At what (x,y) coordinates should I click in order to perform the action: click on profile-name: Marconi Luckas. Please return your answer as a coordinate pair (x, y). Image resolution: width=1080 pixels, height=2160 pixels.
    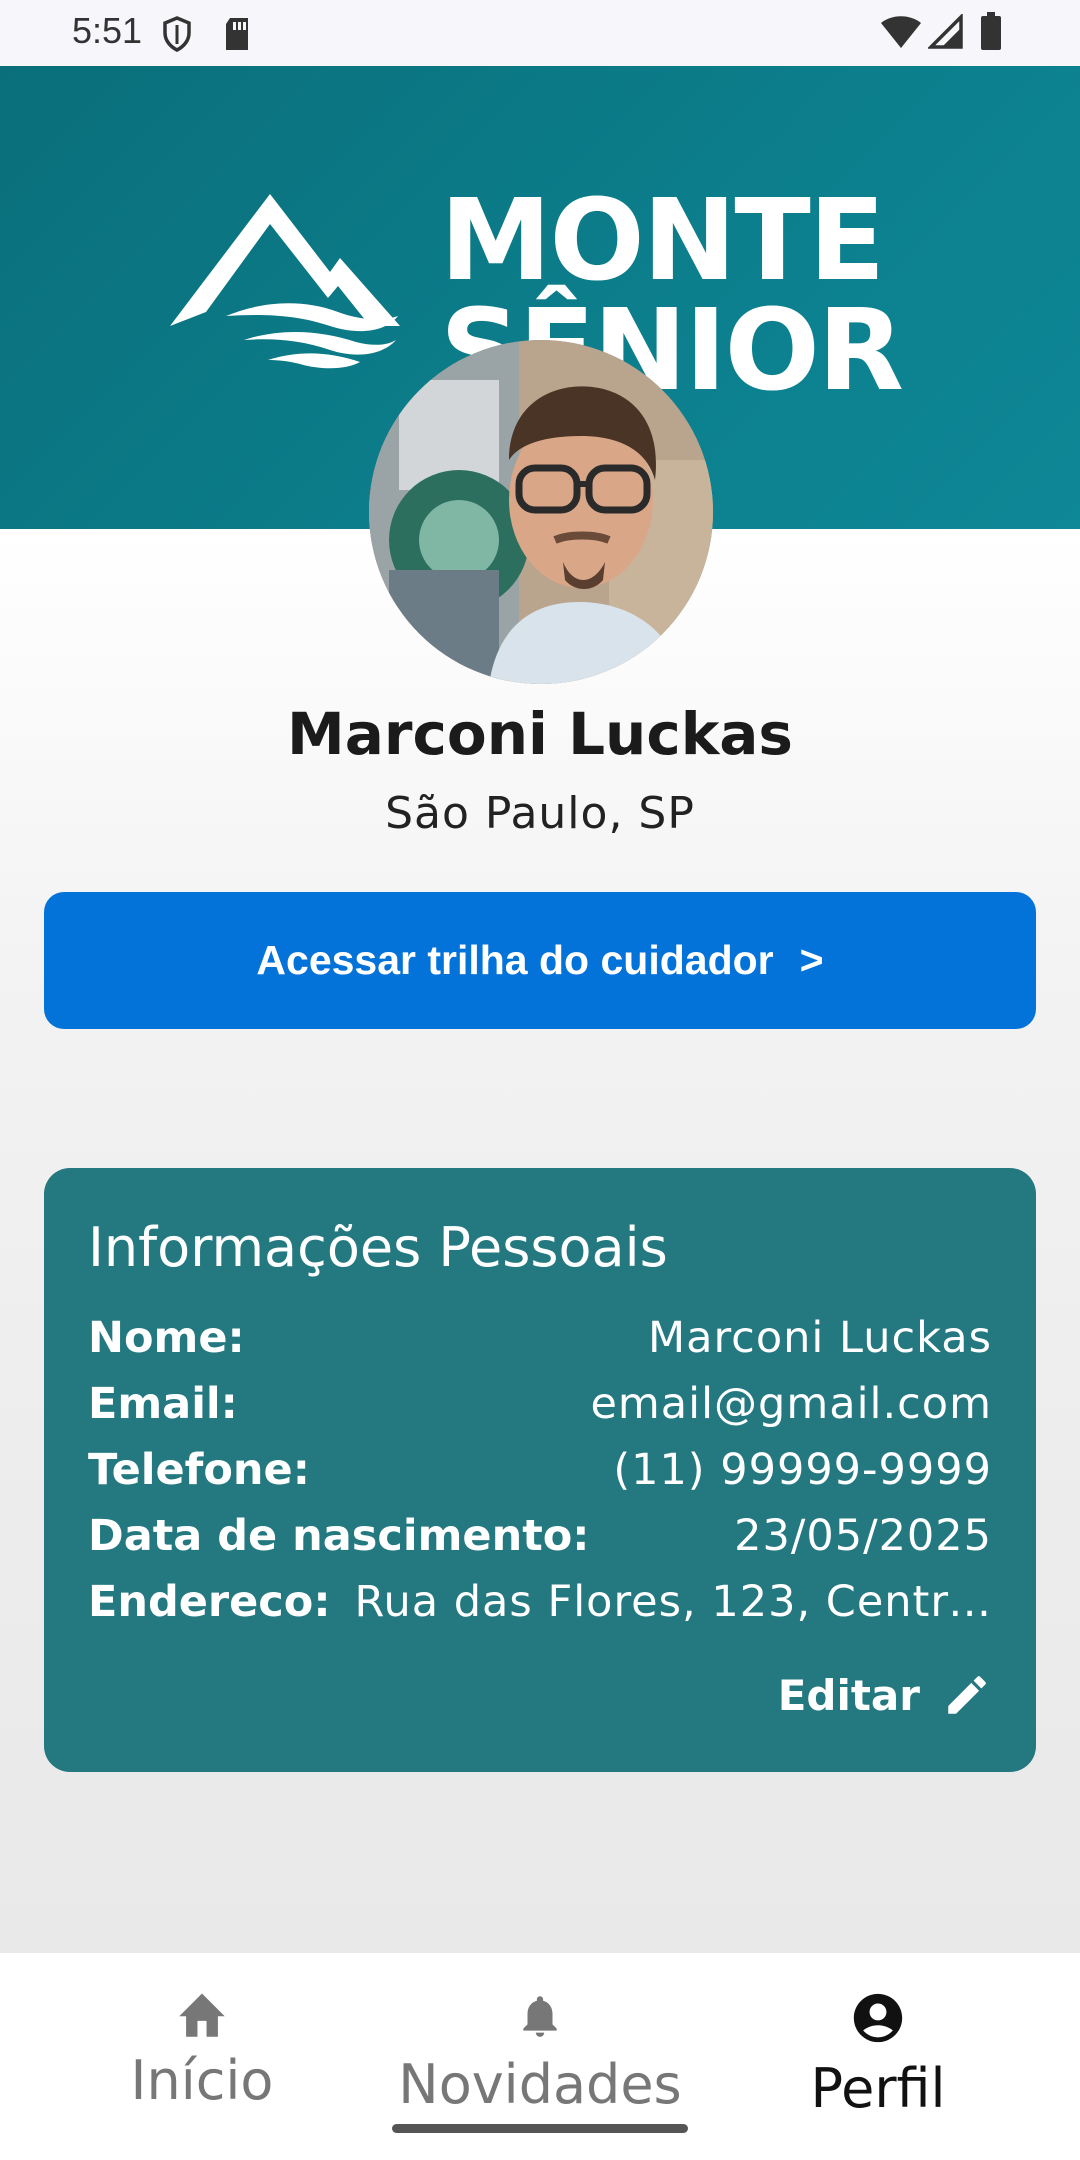
    Looking at the image, I should click on (540, 734).